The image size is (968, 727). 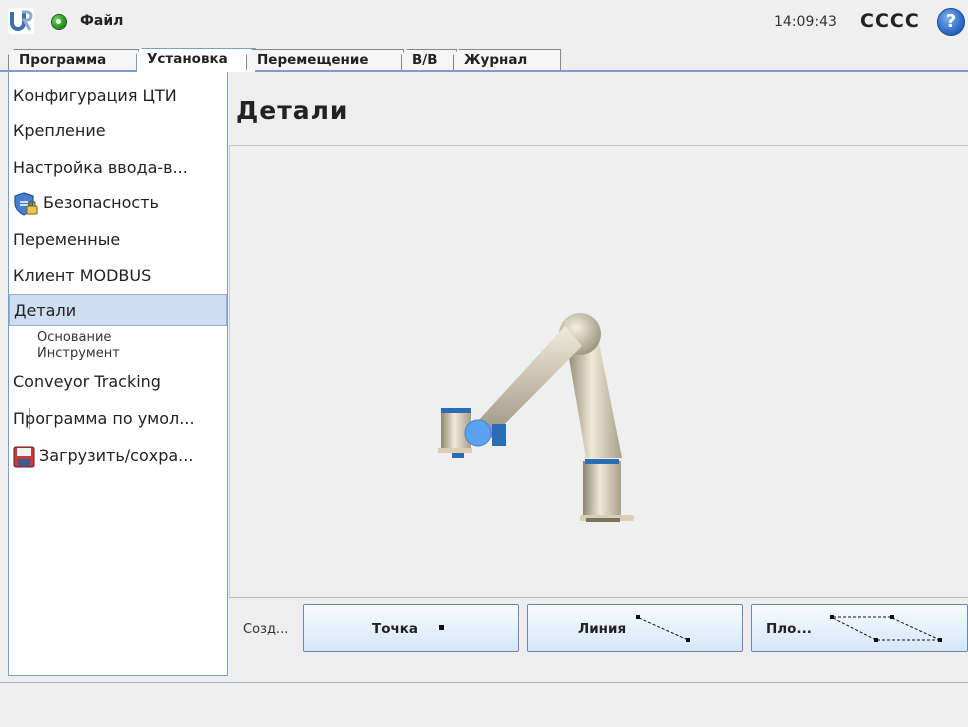 What do you see at coordinates (507, 59) in the screenshot?
I see `tab-log: Журнал` at bounding box center [507, 59].